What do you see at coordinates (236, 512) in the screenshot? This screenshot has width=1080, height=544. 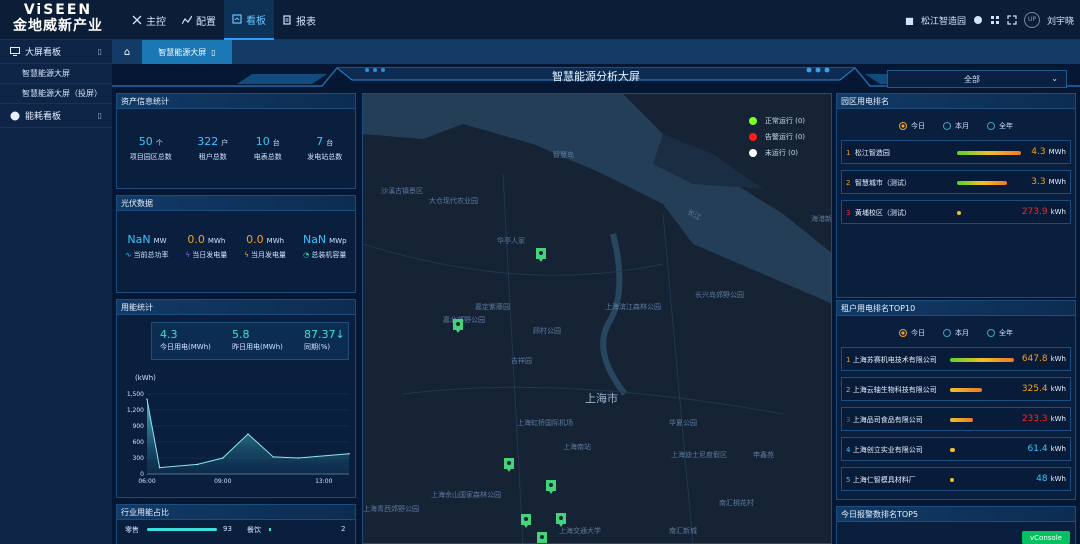 I see `panel-title: 行业用能占比` at bounding box center [236, 512].